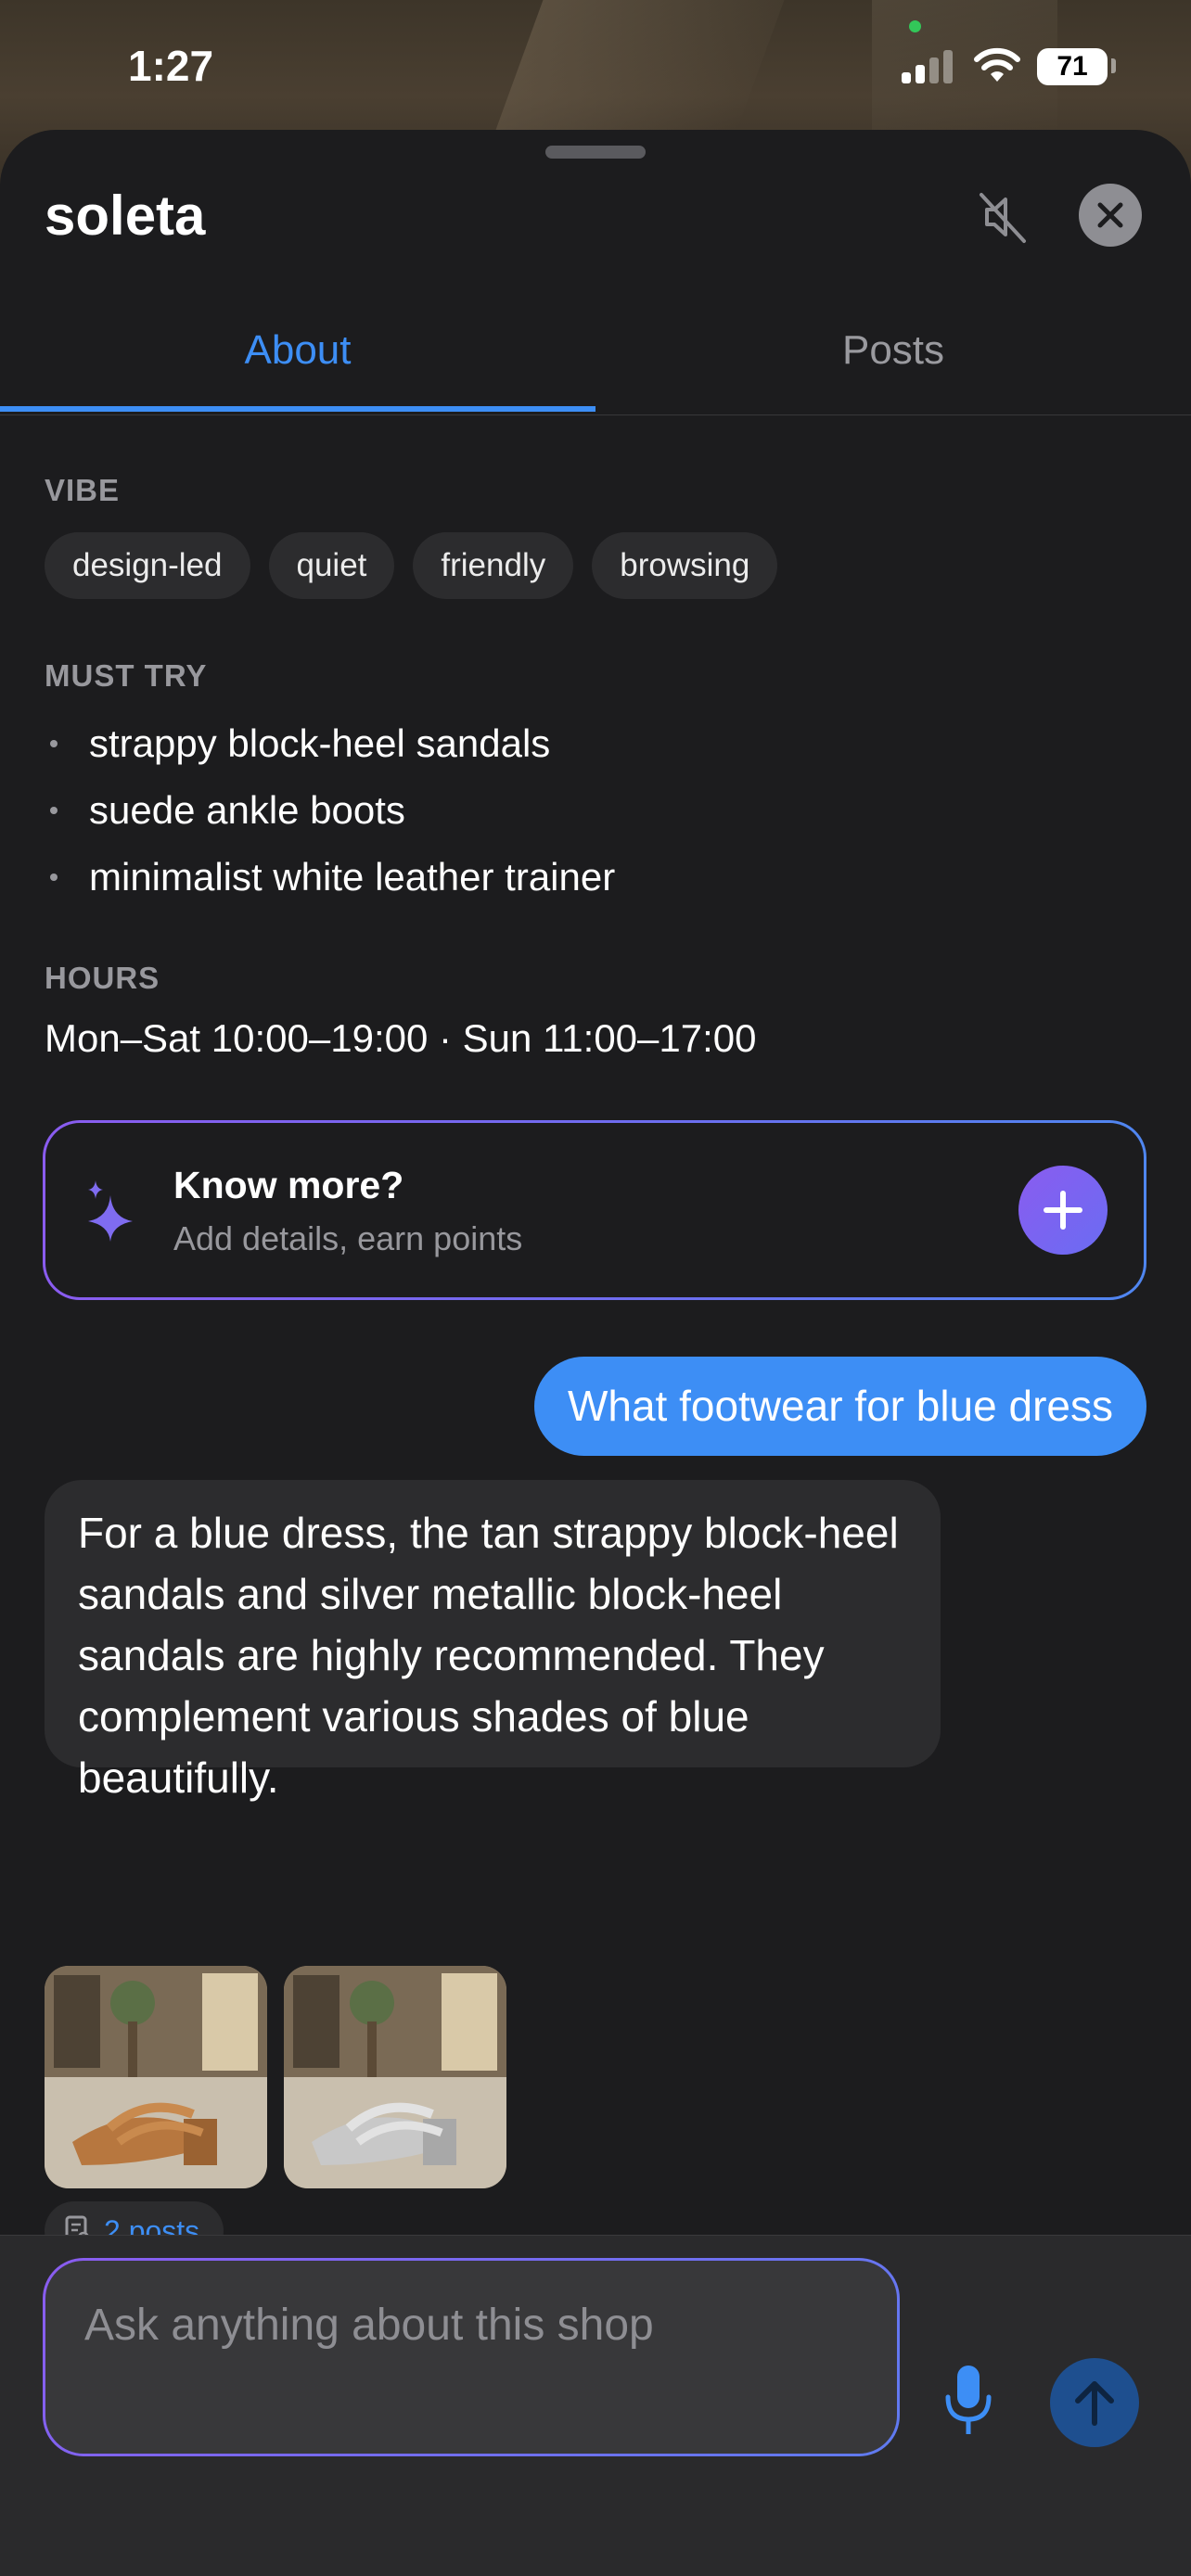  I want to click on tab-about: About, so click(298, 350).